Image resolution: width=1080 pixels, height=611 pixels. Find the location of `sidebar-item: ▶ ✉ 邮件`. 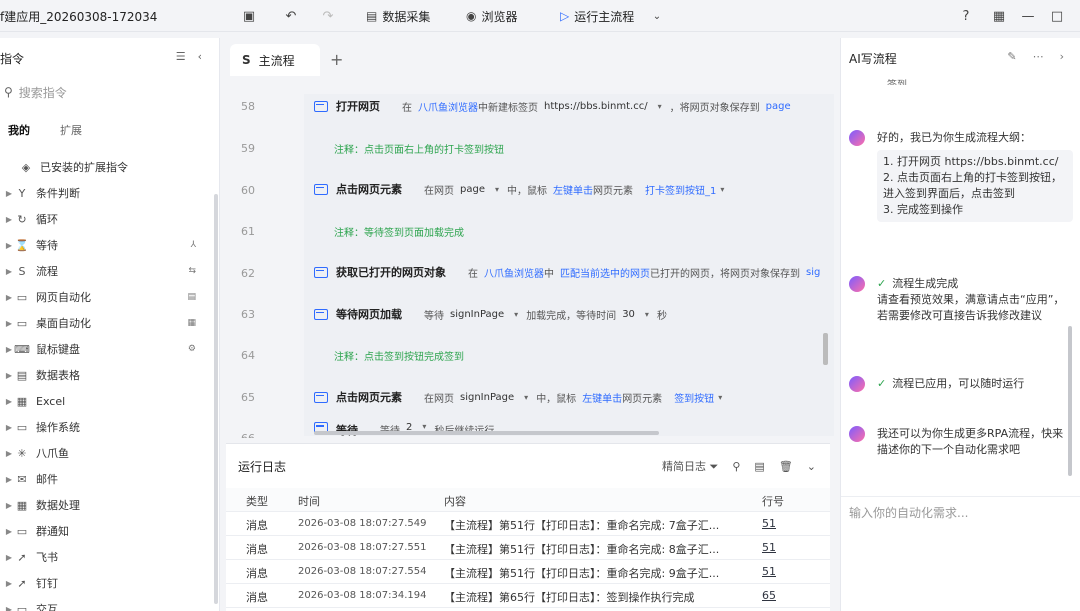

sidebar-item: ▶ ✉ 邮件 is located at coordinates (105, 479).